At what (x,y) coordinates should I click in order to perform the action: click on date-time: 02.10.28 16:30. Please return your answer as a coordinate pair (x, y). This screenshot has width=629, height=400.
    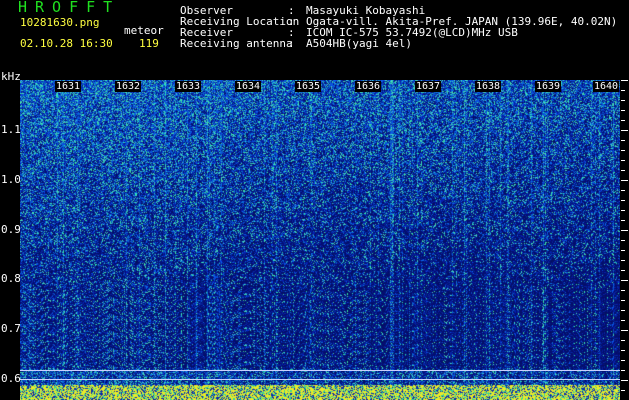
    Looking at the image, I should click on (66, 43).